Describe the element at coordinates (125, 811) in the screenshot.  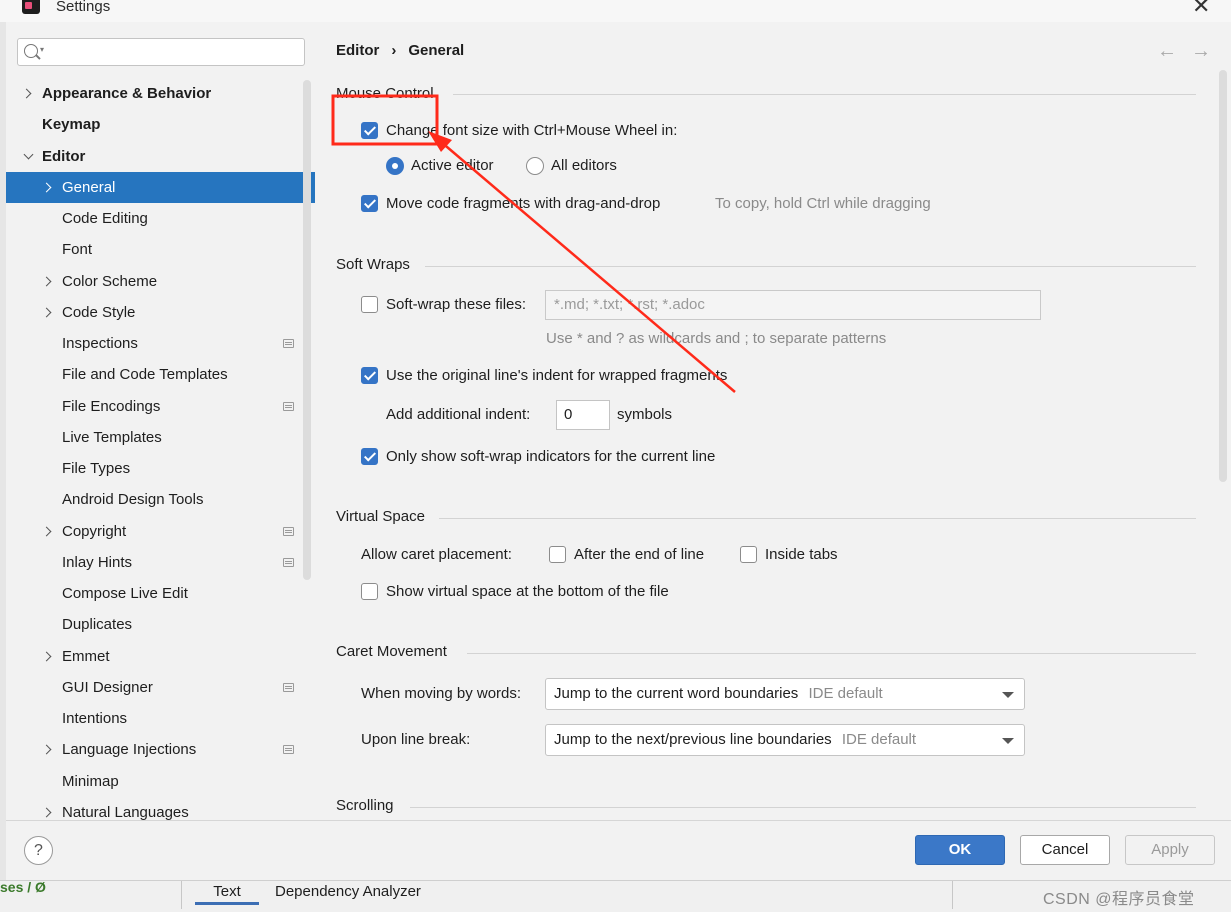
I see `sidebar-item-label: Natural Languages` at that location.